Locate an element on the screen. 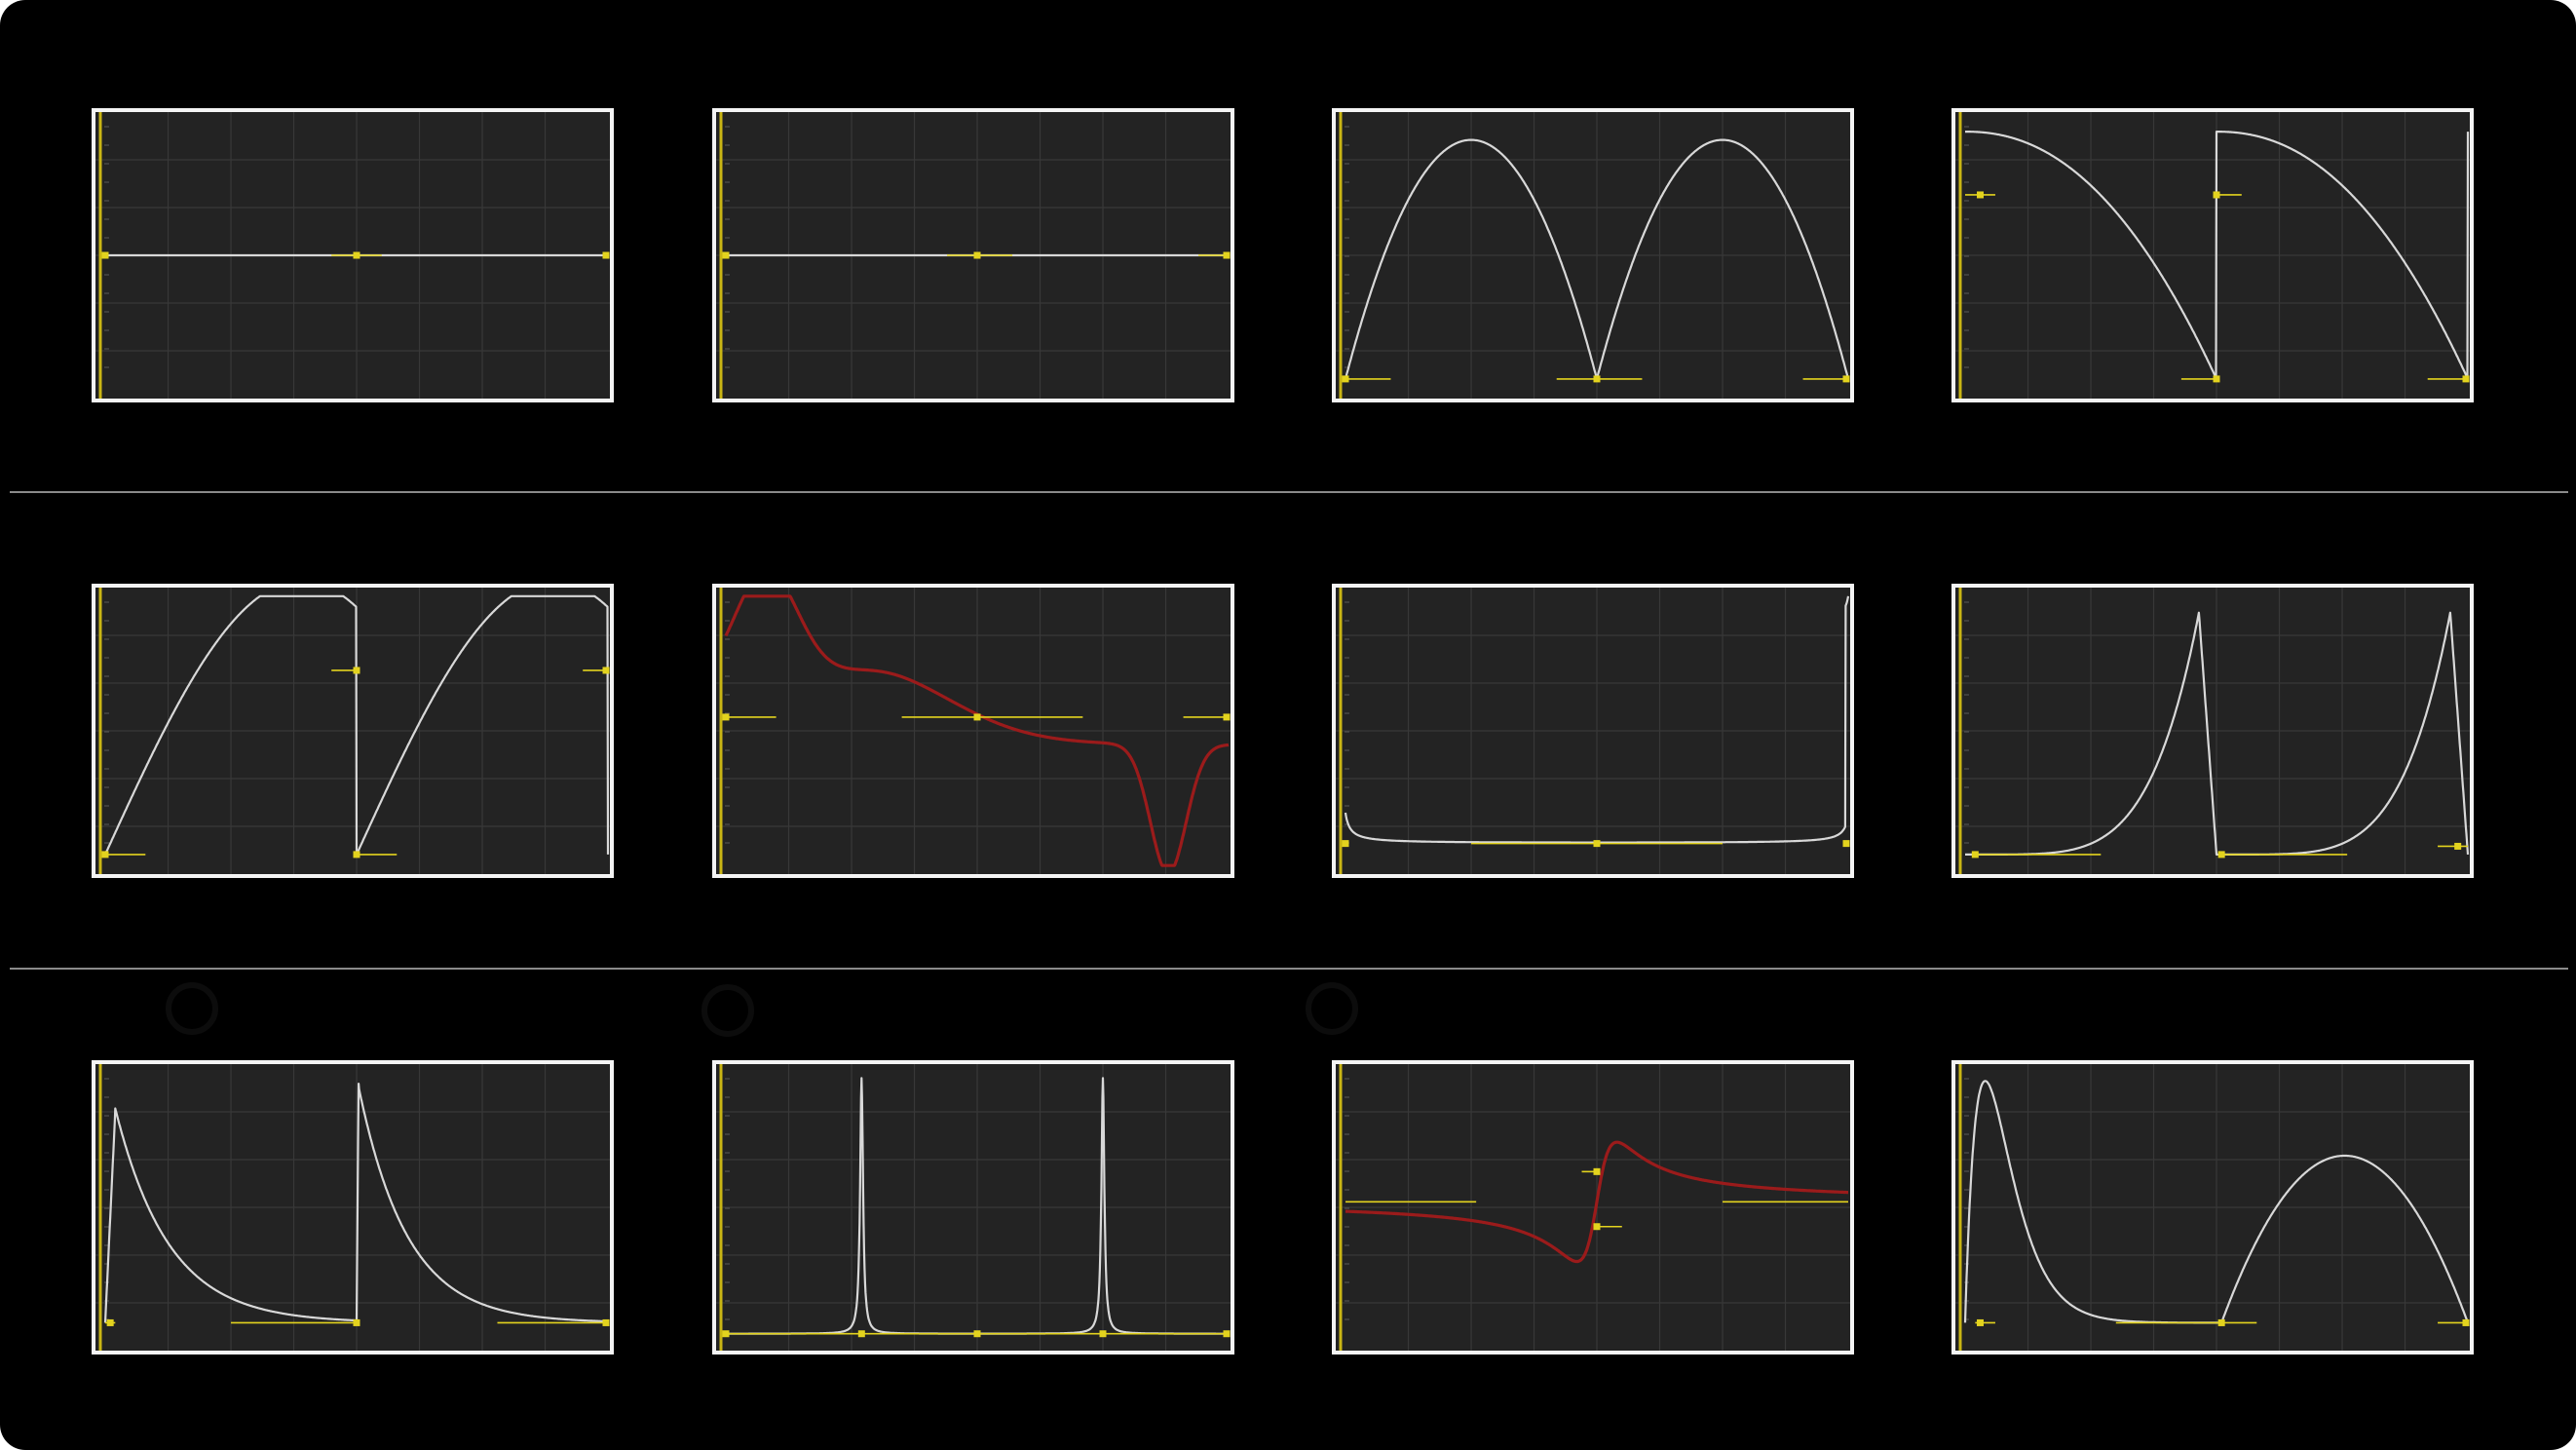 The height and width of the screenshot is (1450, 2576). curve-panel-damped-wave is located at coordinates (973, 731).